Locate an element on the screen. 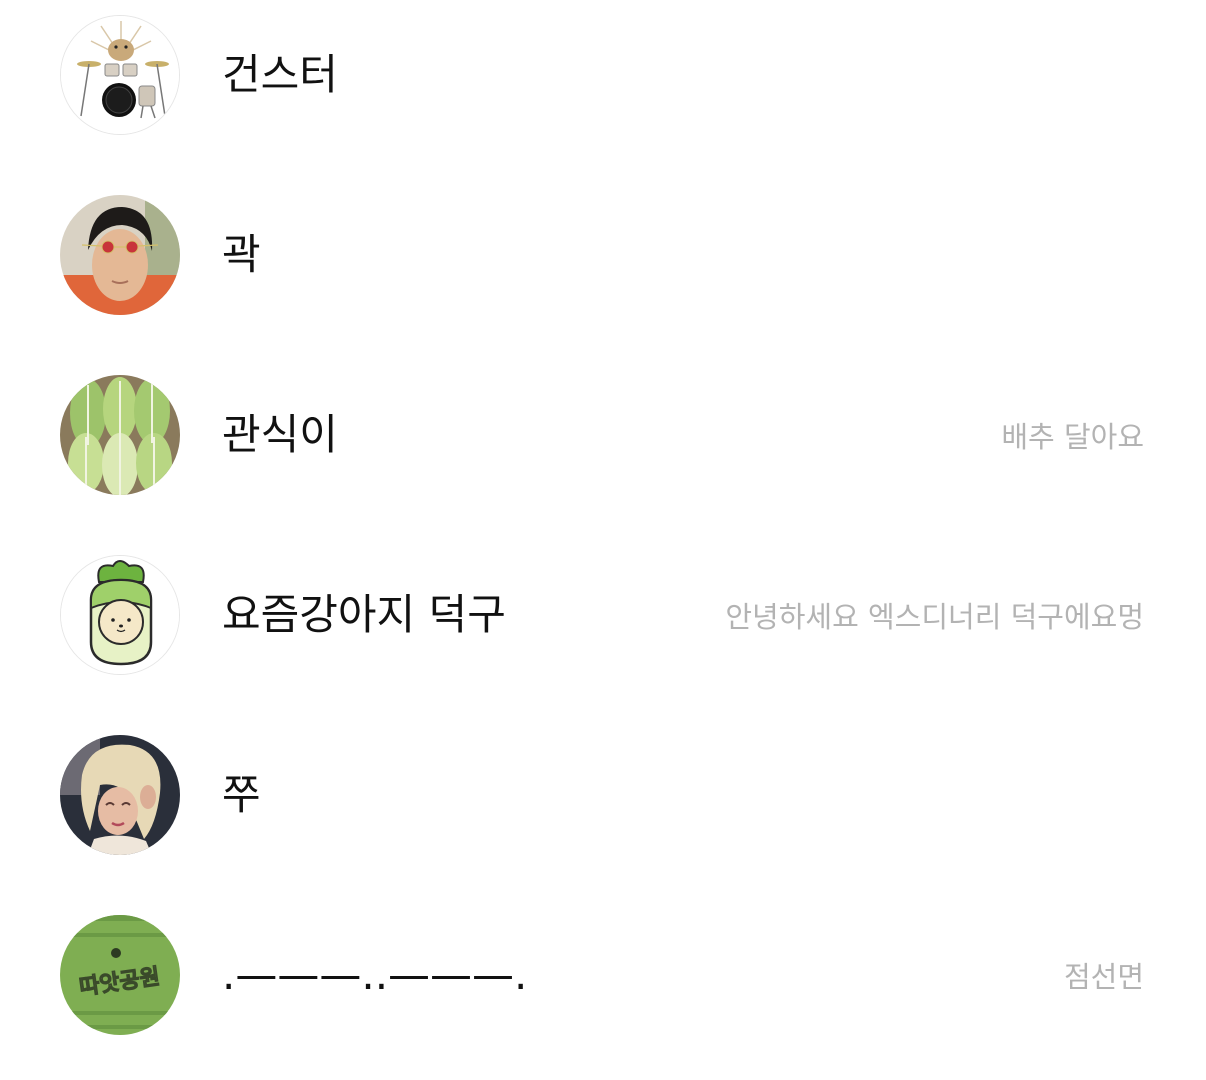  friend-name: 관식이 is located at coordinates (280, 434).